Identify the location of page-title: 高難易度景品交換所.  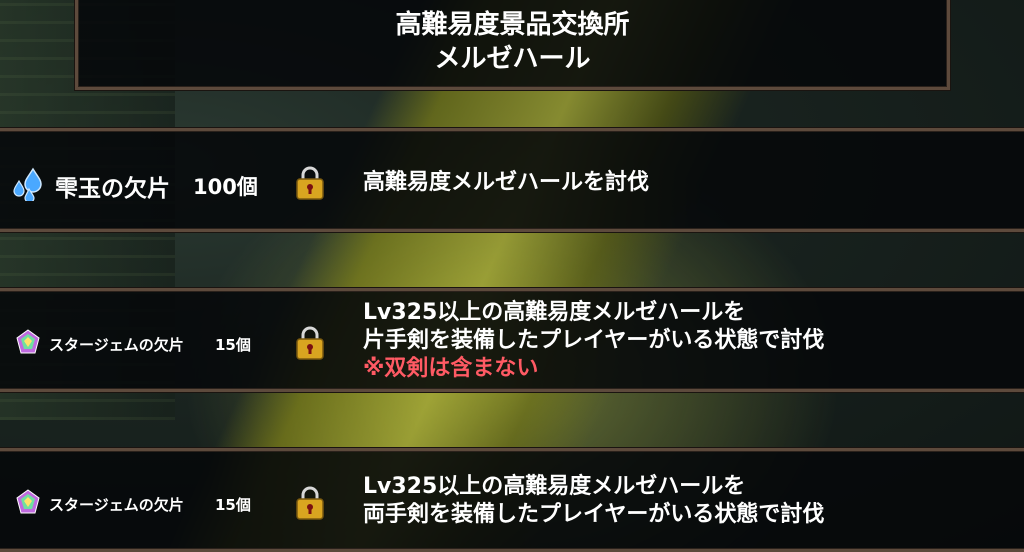
(512, 25).